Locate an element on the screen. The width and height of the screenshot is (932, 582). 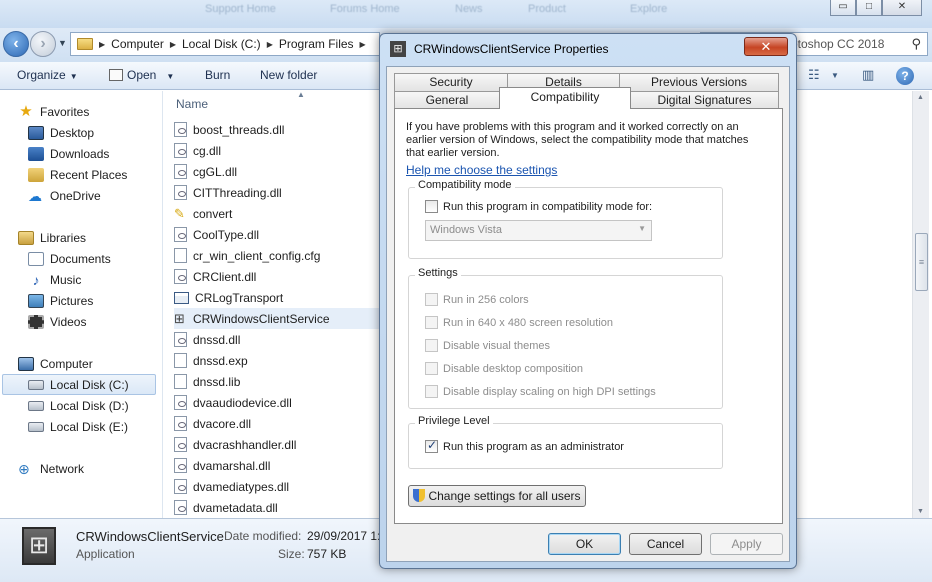
compatibility-os-select: Windows Vista ▼ is located at coordinates (538, 230).